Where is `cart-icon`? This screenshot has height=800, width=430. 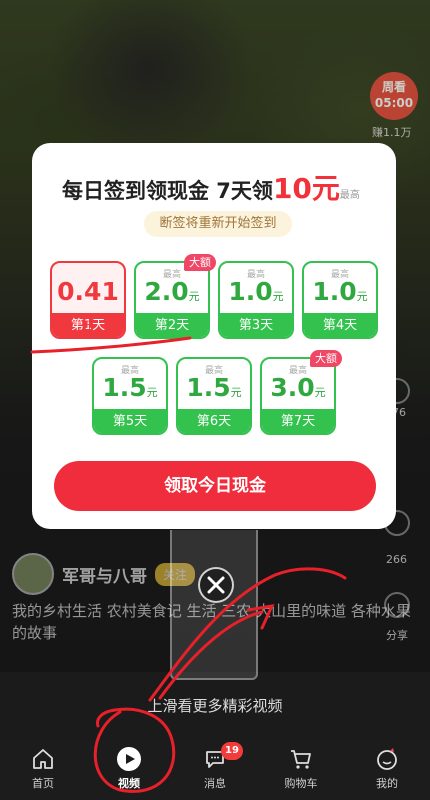
cart-icon is located at coordinates (301, 759).